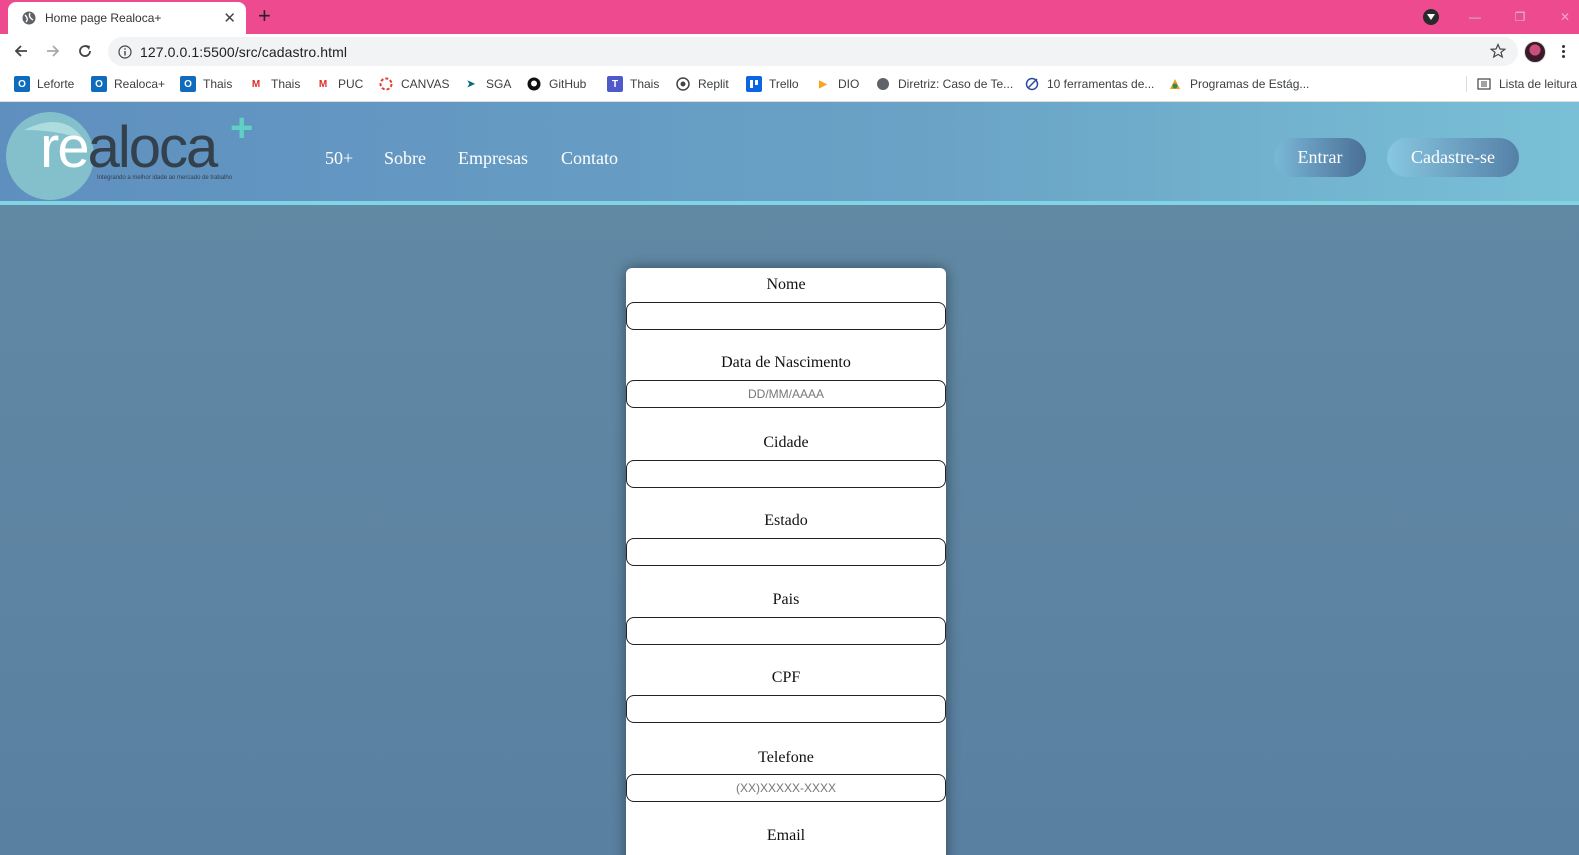  I want to click on bookmark-item: ▶ DIO, so click(837, 84).